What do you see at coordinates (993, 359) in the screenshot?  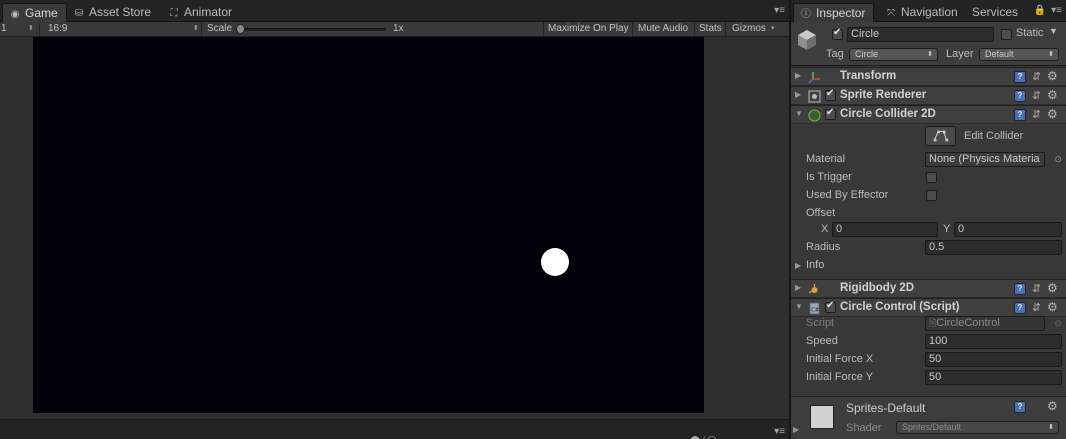 I see `initial-force-x-field: 50` at bounding box center [993, 359].